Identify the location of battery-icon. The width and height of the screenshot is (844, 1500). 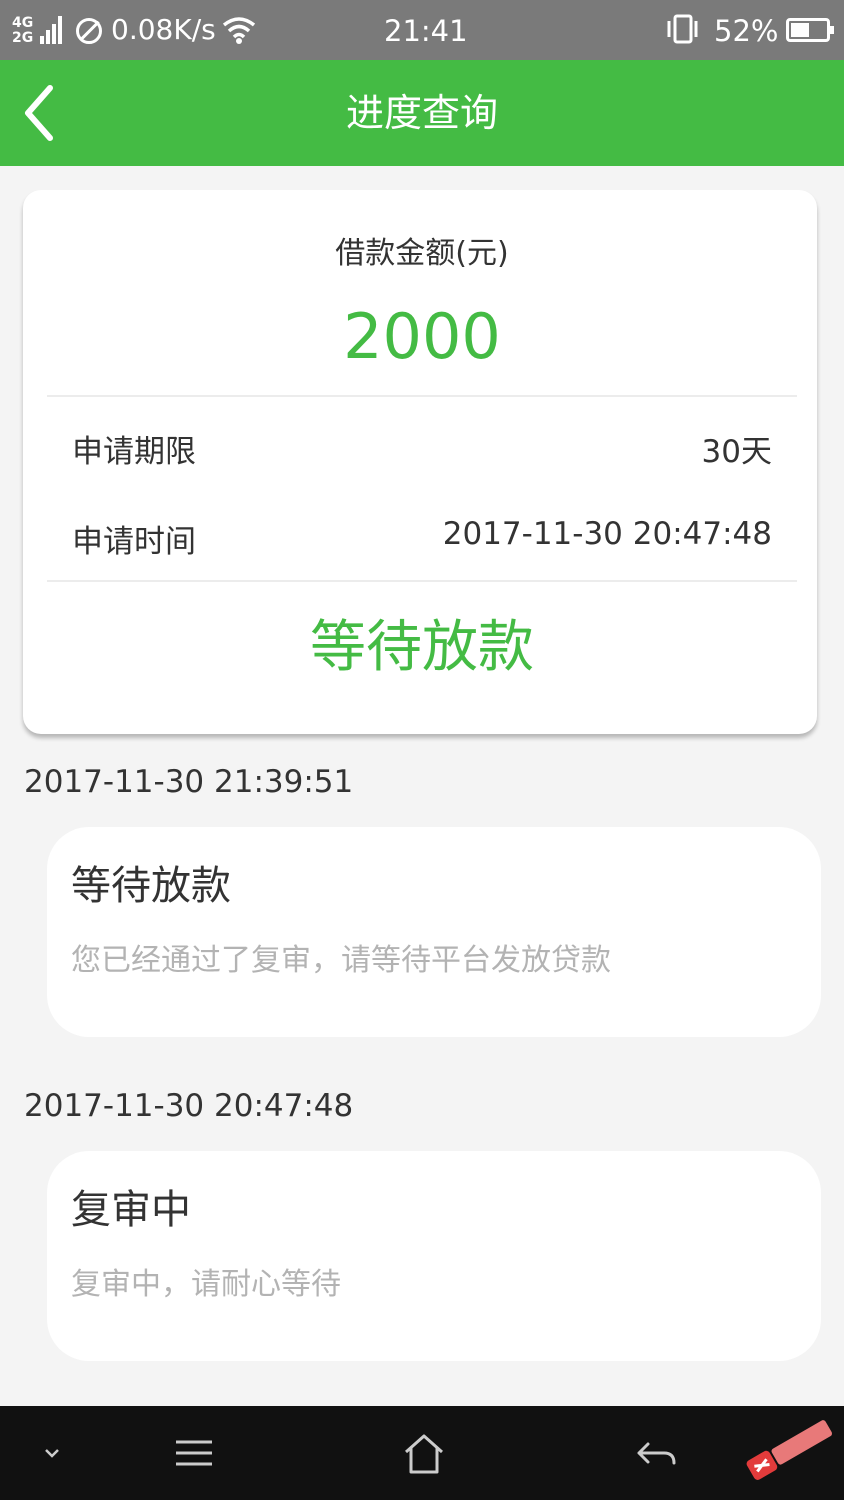
(810, 30).